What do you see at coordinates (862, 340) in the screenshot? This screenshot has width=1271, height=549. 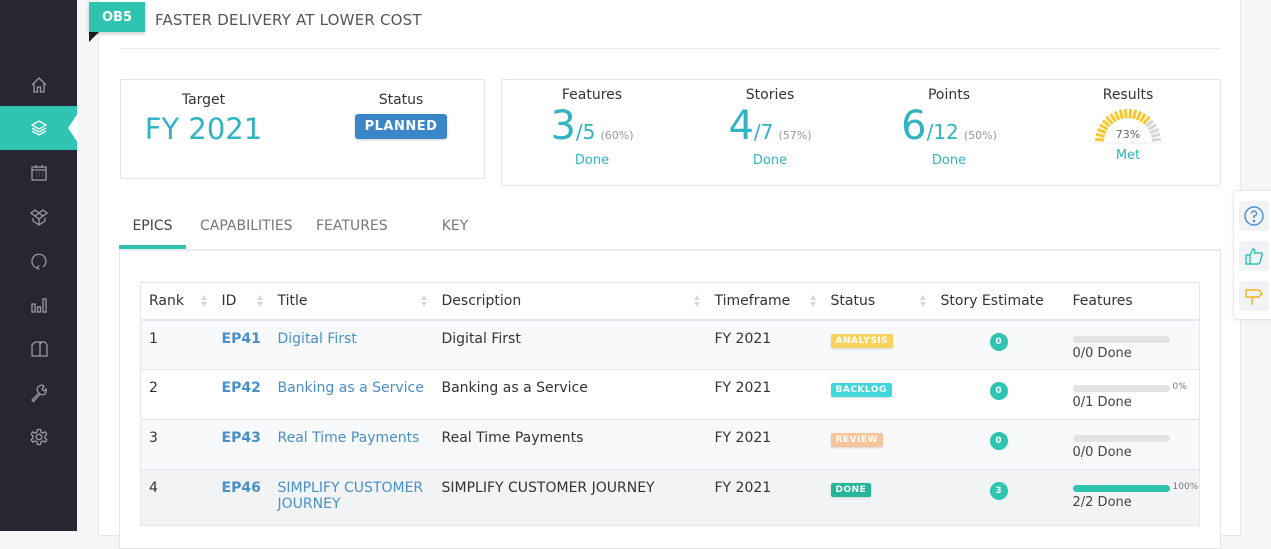 I see `status-badge: ANALYSIS` at bounding box center [862, 340].